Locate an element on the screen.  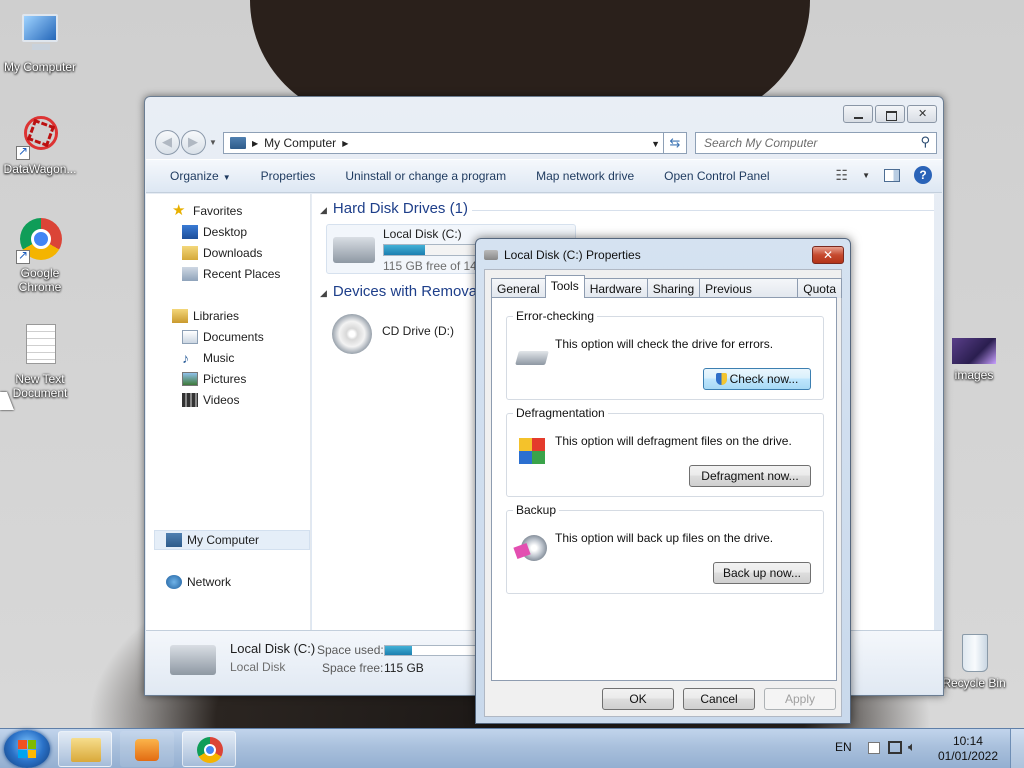
nav-desktop: Desktop is located at coordinates (214, 232).